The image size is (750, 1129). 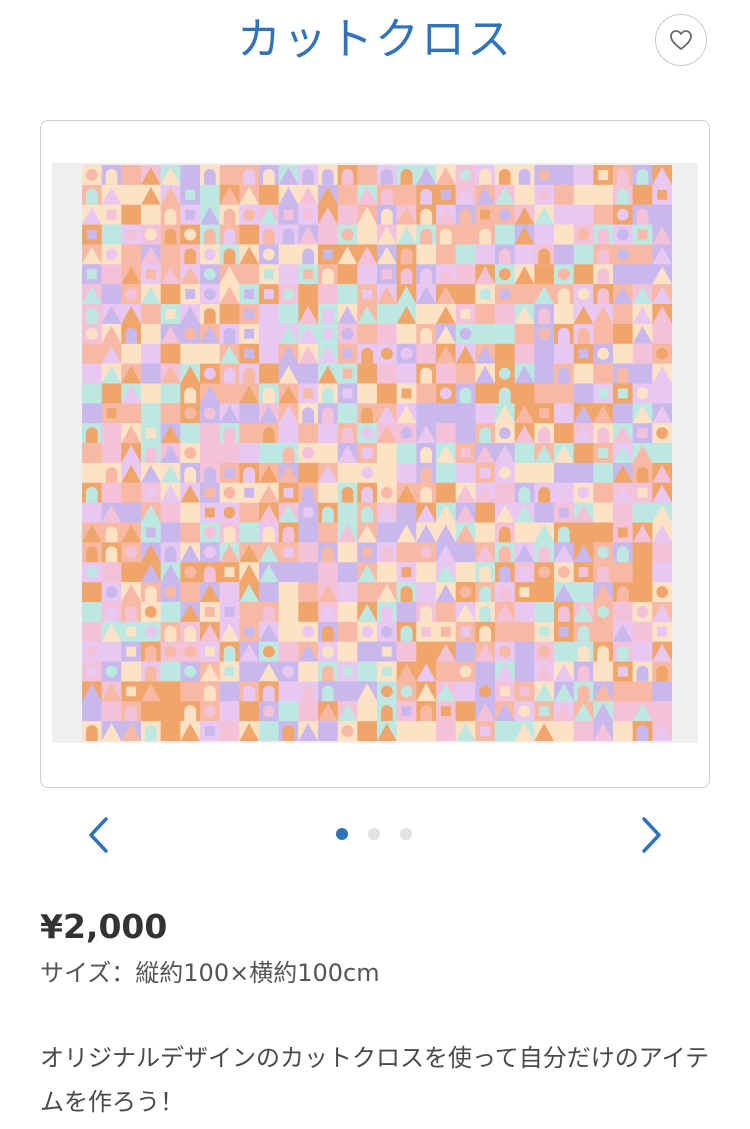 I want to click on heart-outline-icon, so click(x=681, y=40).